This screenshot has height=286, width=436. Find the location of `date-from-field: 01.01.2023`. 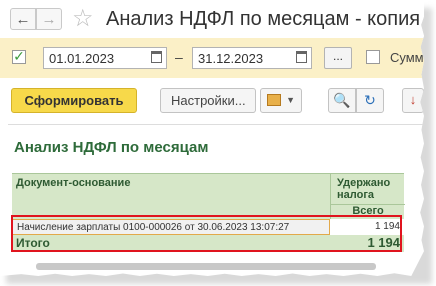

date-from-field: 01.01.2023 is located at coordinates (105, 58).